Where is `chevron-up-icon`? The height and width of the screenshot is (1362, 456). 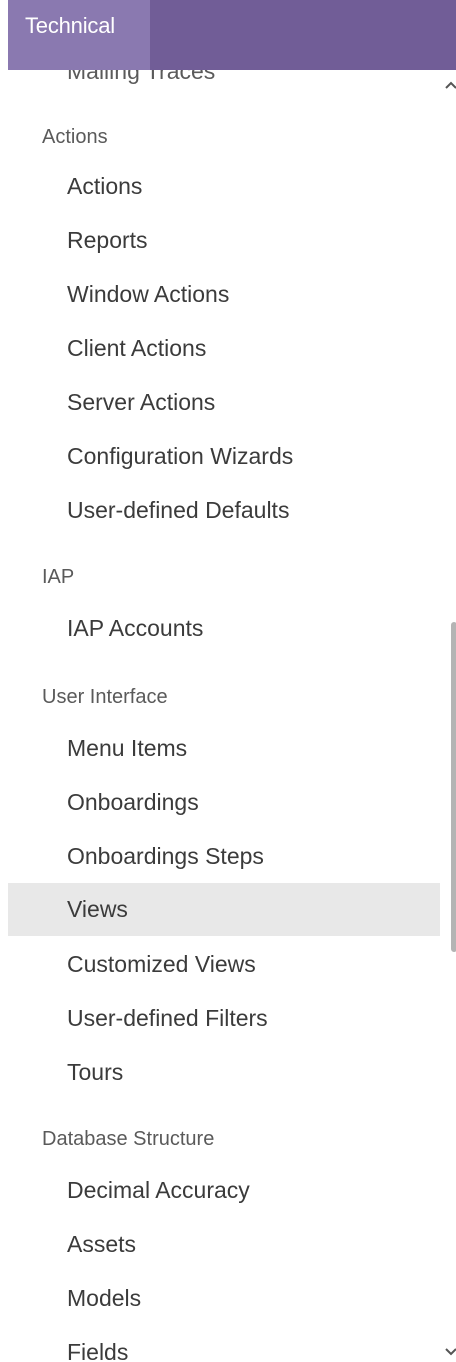 chevron-up-icon is located at coordinates (450, 84).